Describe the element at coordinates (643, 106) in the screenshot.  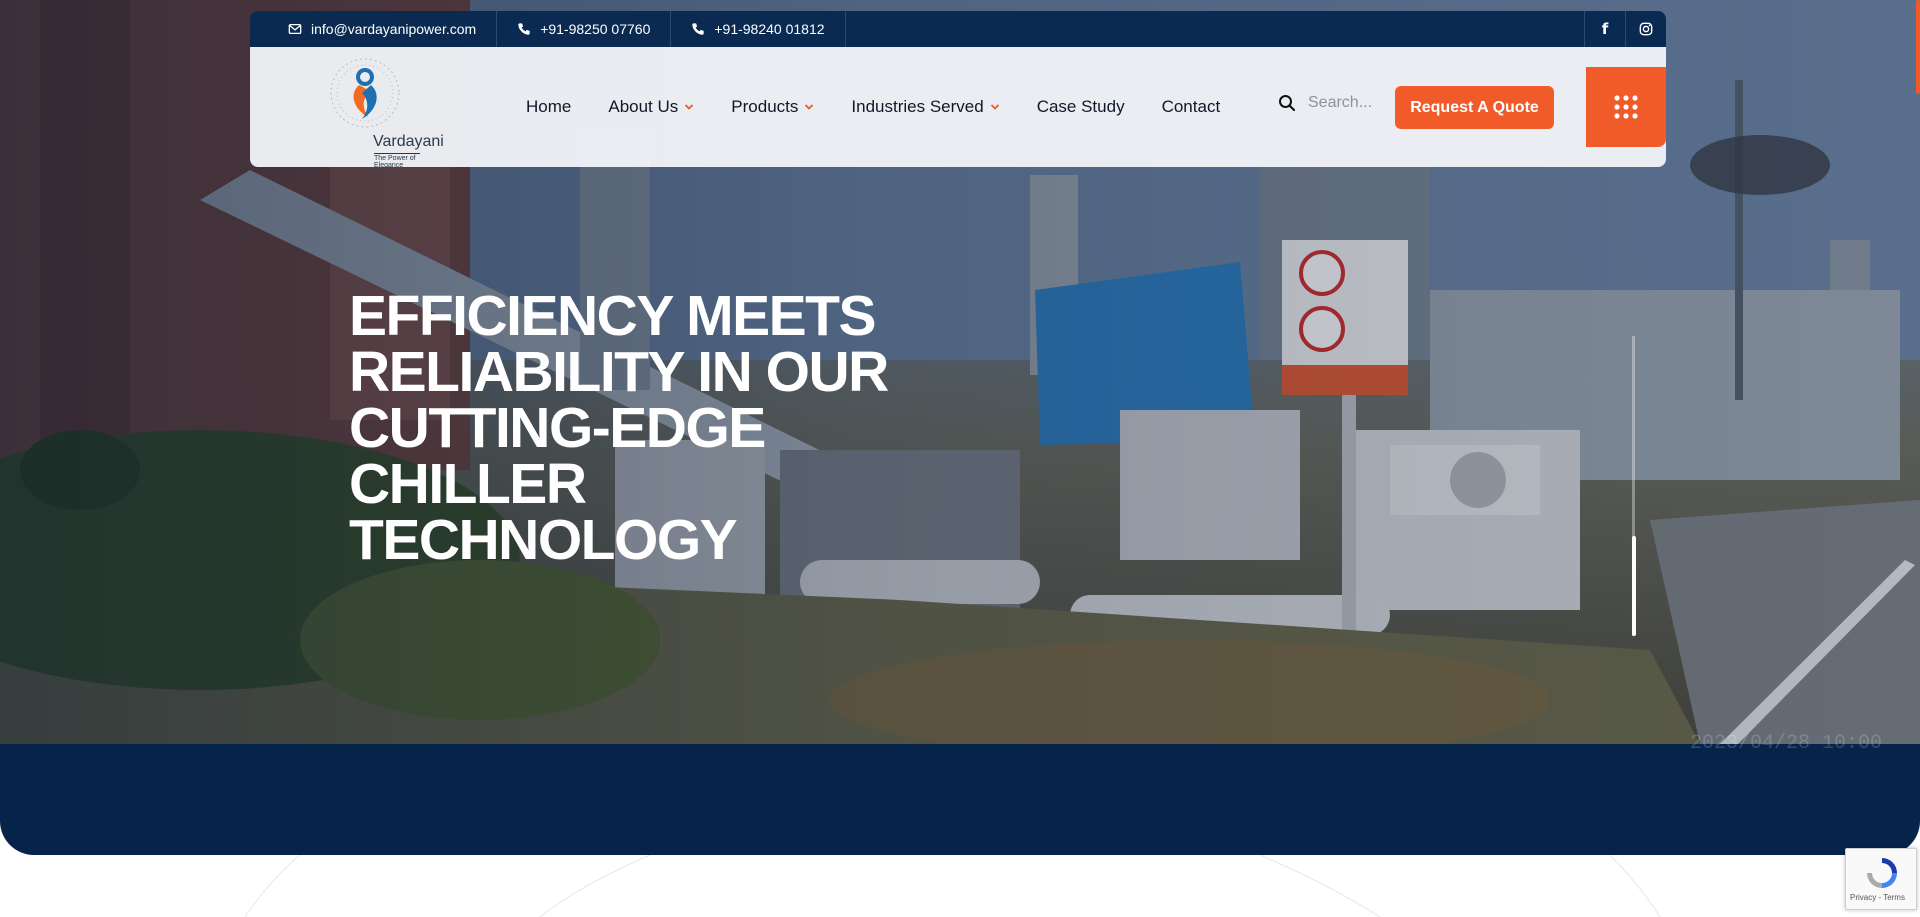
I see `nav-about-us-label: About Us` at that location.